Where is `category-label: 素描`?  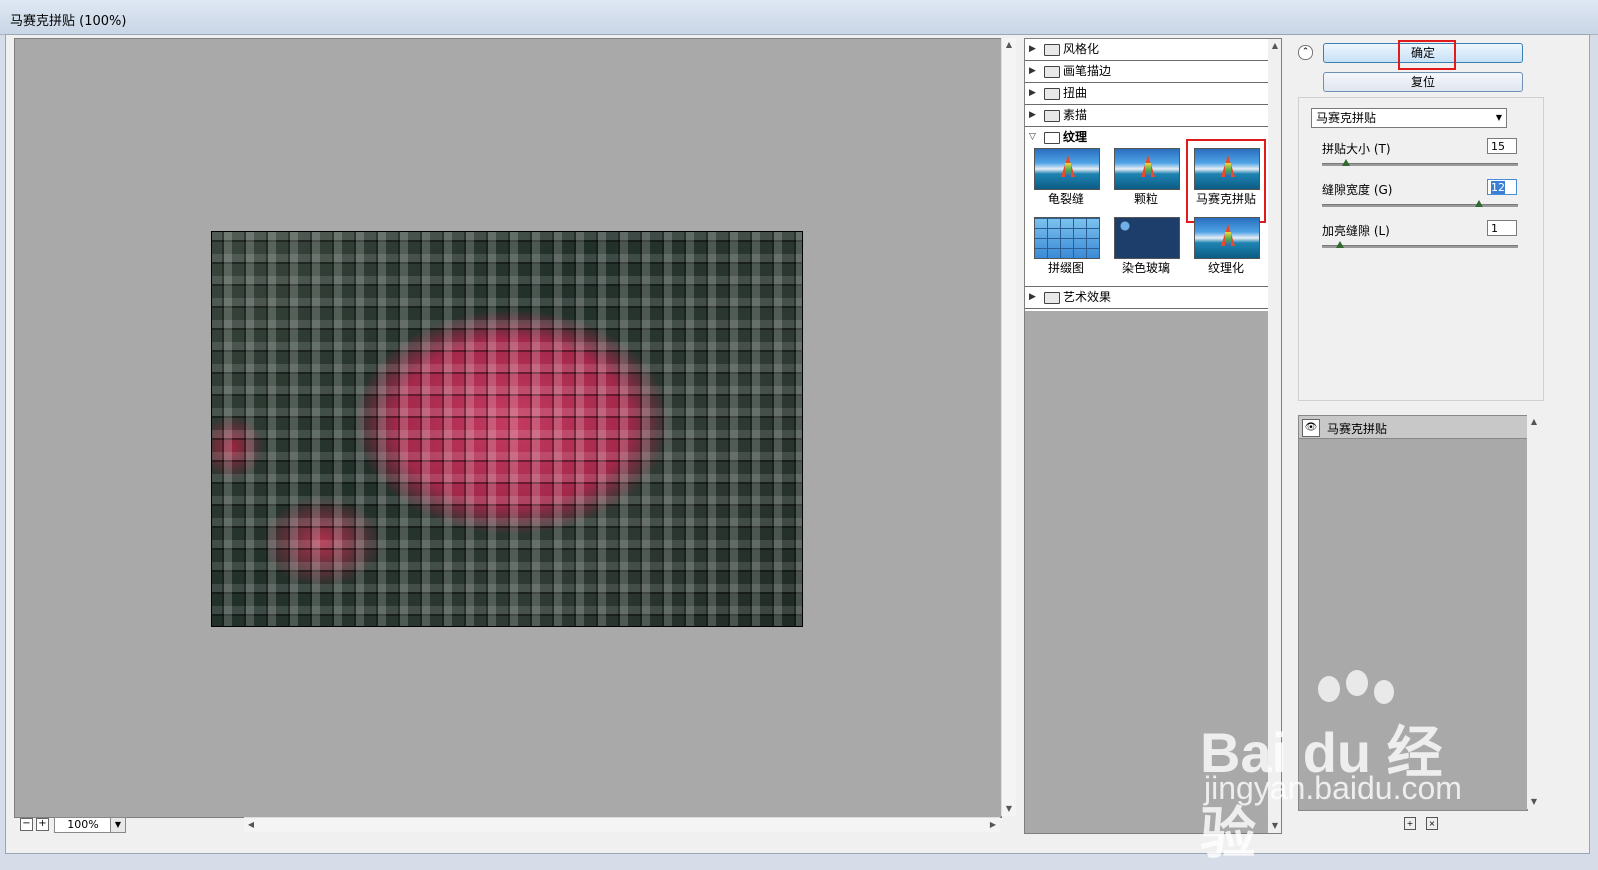 category-label: 素描 is located at coordinates (1075, 115).